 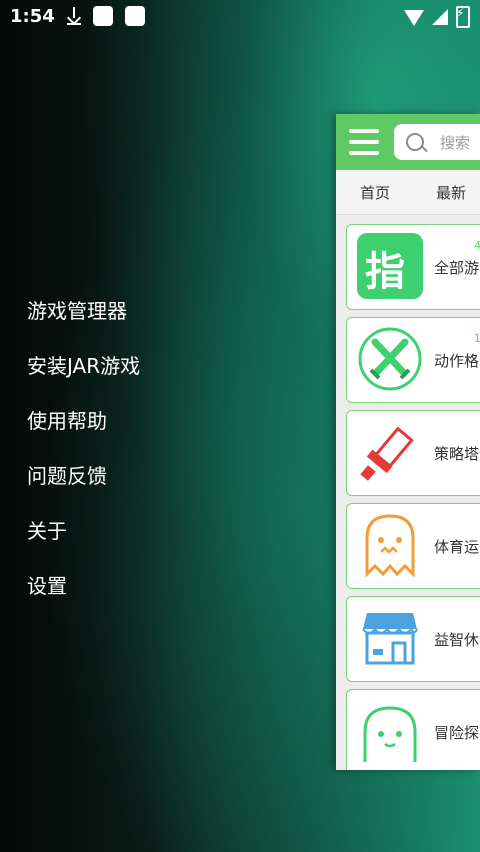 I want to click on drawer-item-settings: 设置, so click(x=83, y=598).